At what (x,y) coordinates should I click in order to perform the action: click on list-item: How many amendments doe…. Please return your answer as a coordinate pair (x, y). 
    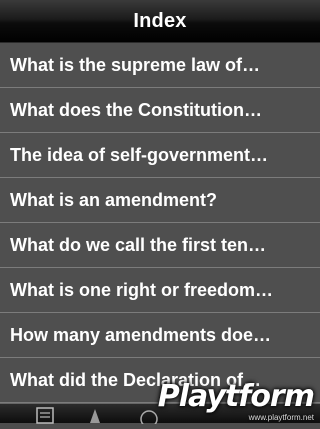
    Looking at the image, I should click on (160, 335).